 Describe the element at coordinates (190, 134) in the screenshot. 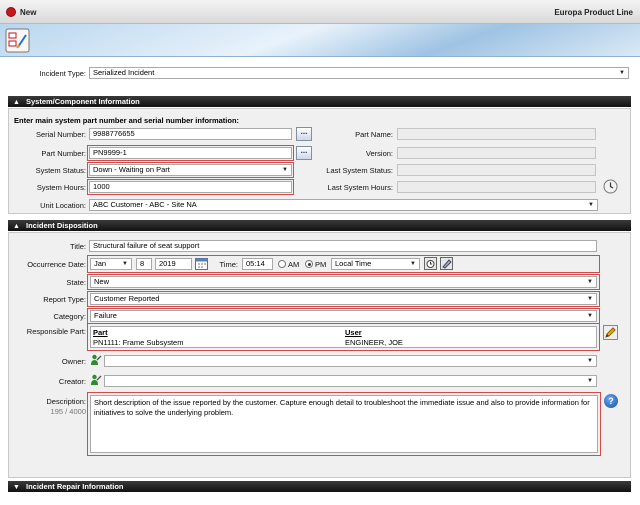

I see `serial-number-input: 9988776655` at that location.